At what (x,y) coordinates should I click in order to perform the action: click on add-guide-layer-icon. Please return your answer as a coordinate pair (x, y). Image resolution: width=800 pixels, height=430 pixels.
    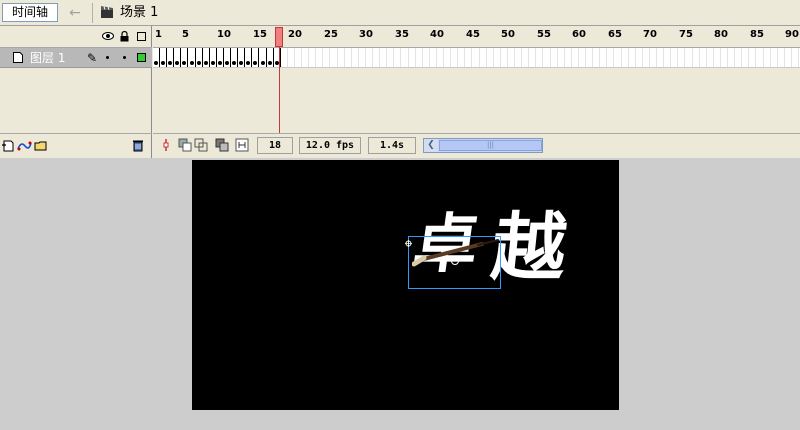
    Looking at the image, I should click on (24, 145).